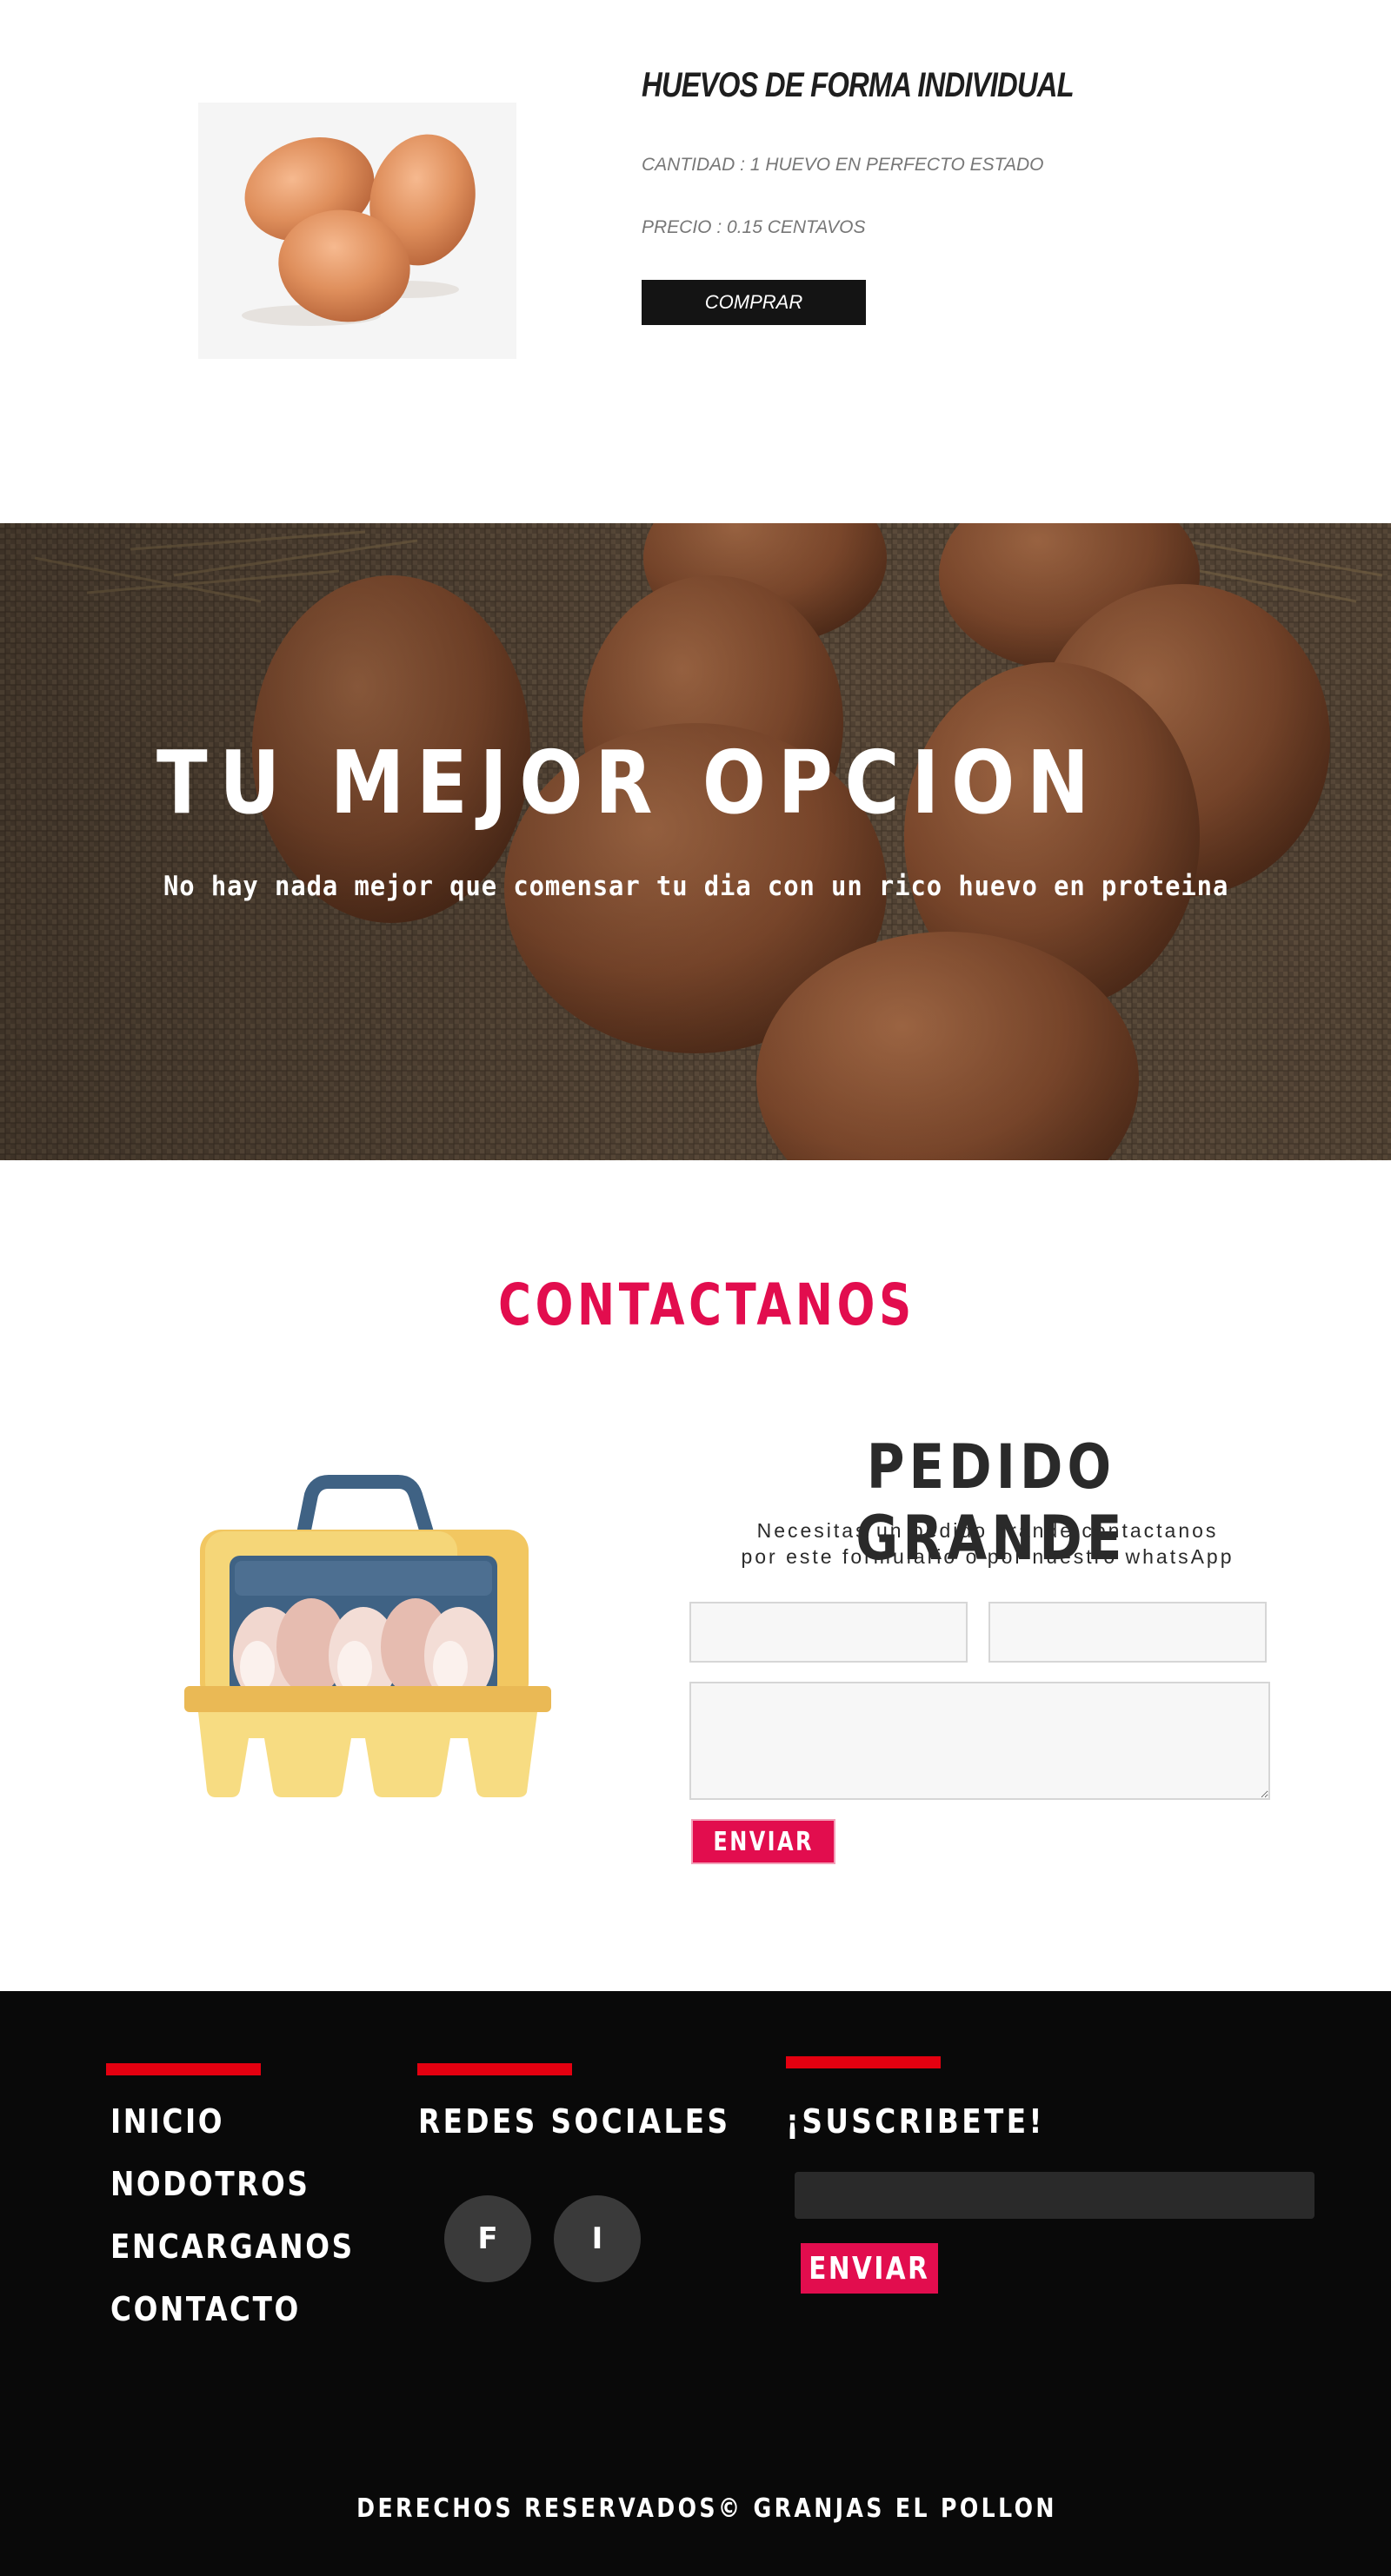  Describe the element at coordinates (205, 2309) in the screenshot. I see `footer-link-contacto: CONTACTO` at that location.